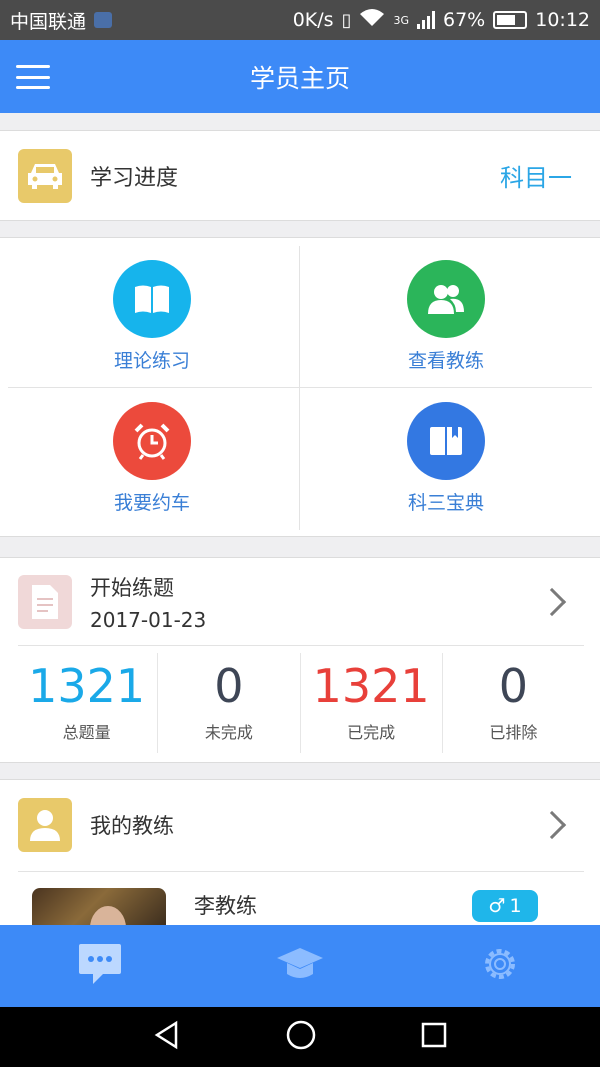 The height and width of the screenshot is (1067, 600). Describe the element at coordinates (152, 298) in the screenshot. I see `book-icon` at that location.